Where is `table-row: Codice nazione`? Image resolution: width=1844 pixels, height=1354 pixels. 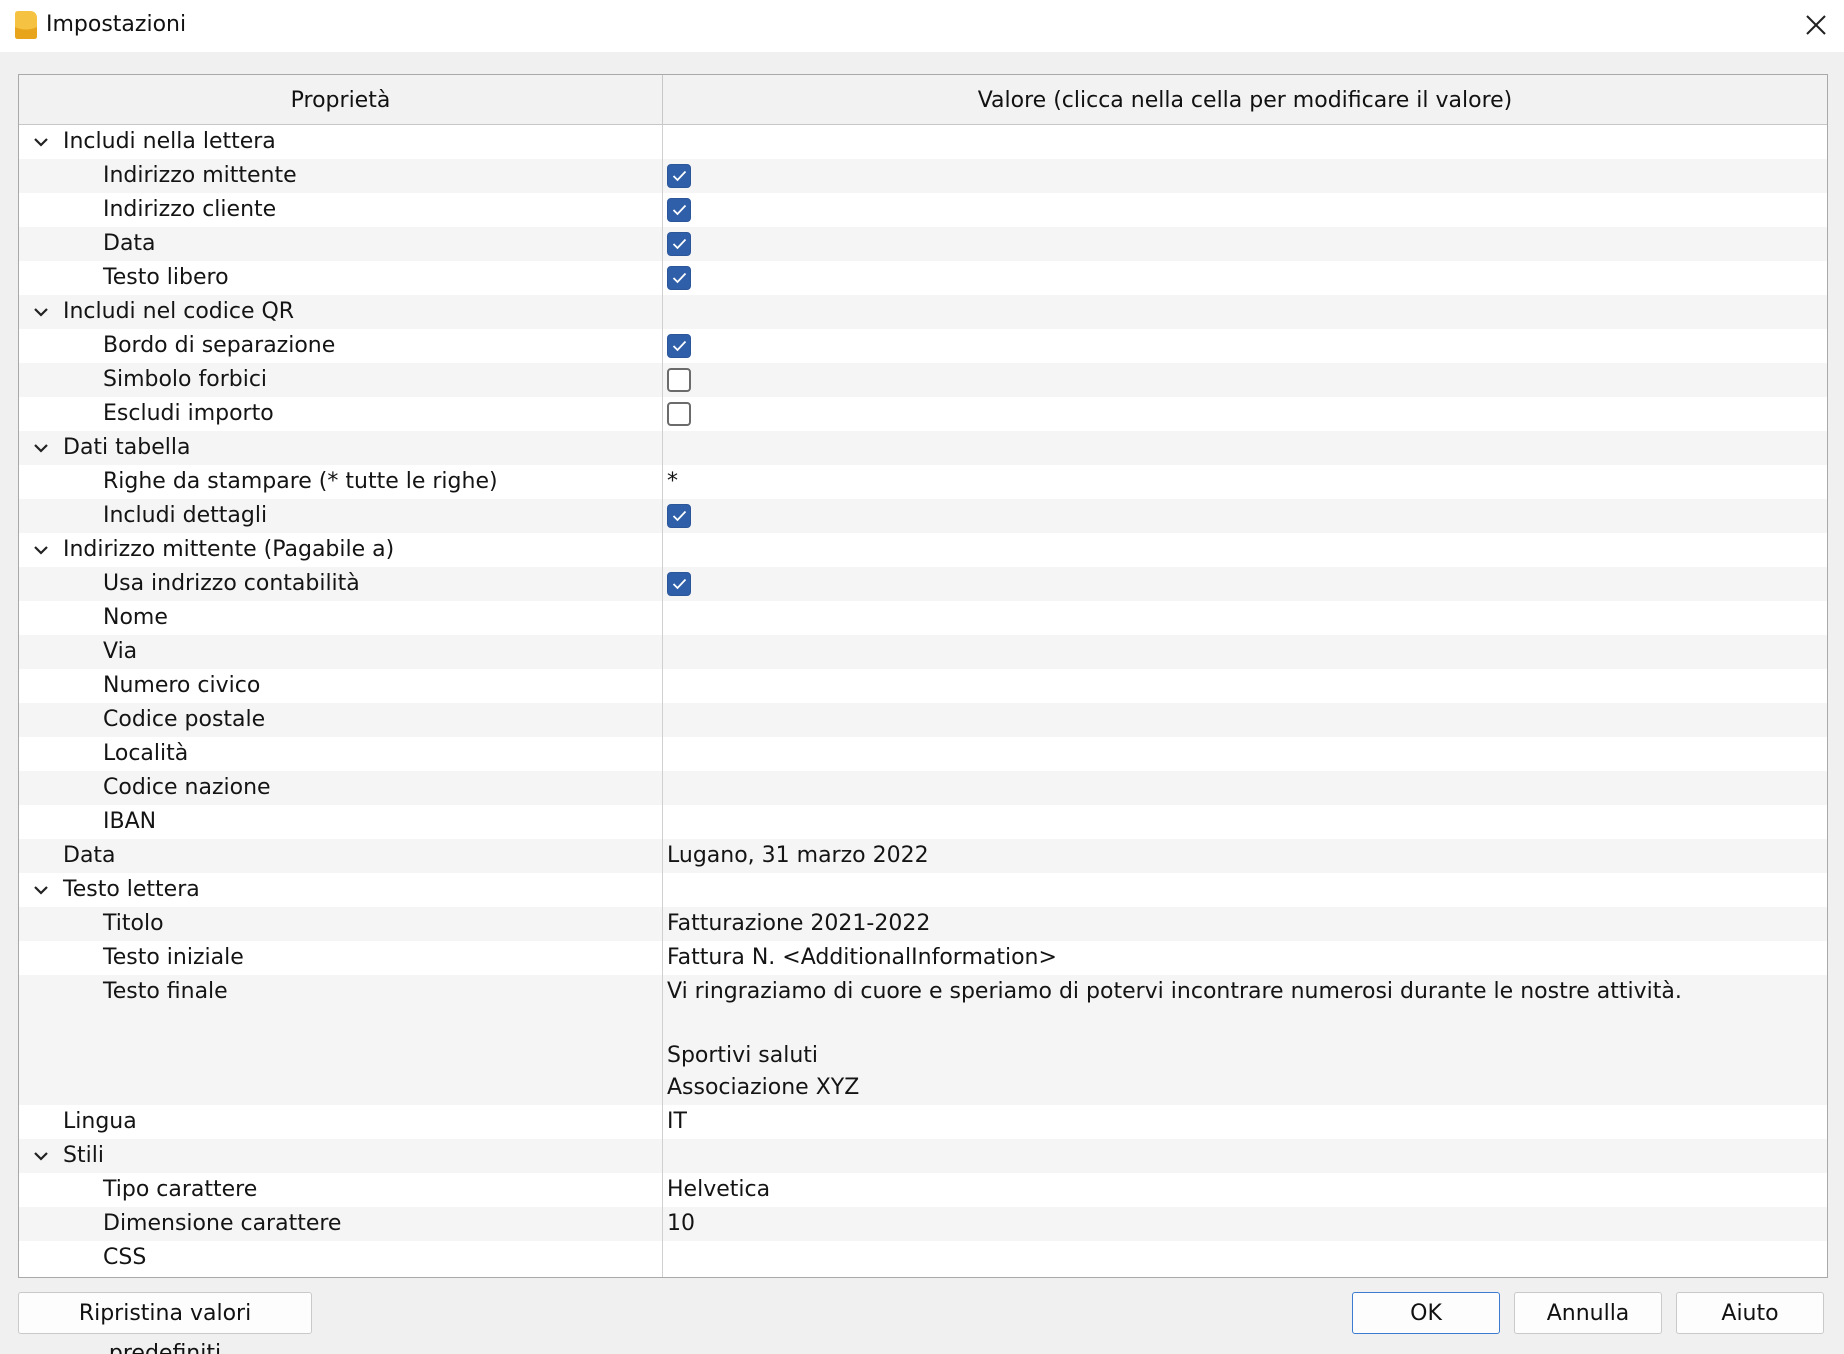 table-row: Codice nazione is located at coordinates (923, 788).